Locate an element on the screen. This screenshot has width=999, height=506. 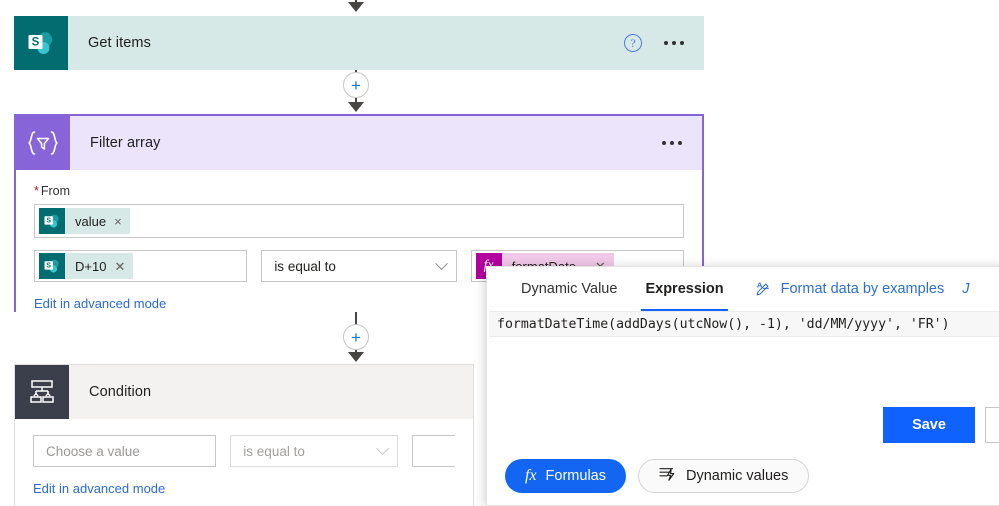
filter-operator-value: is equal to is located at coordinates (305, 266).